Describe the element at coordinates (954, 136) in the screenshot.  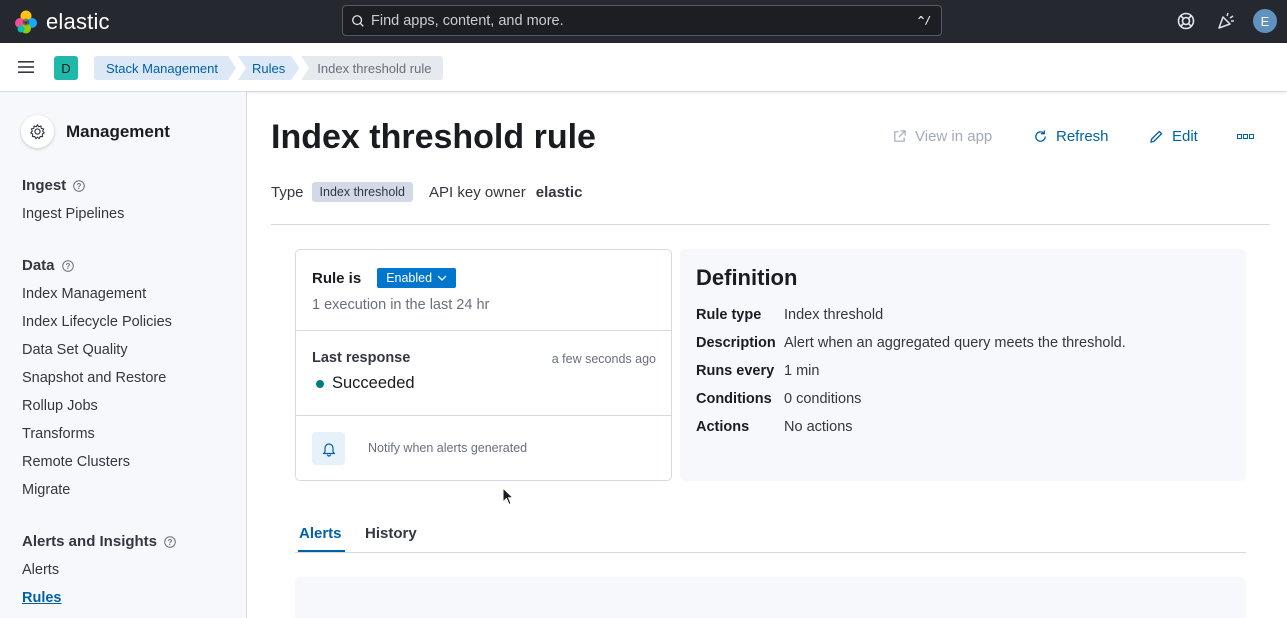
I see `view-in-app-label: View in app` at that location.